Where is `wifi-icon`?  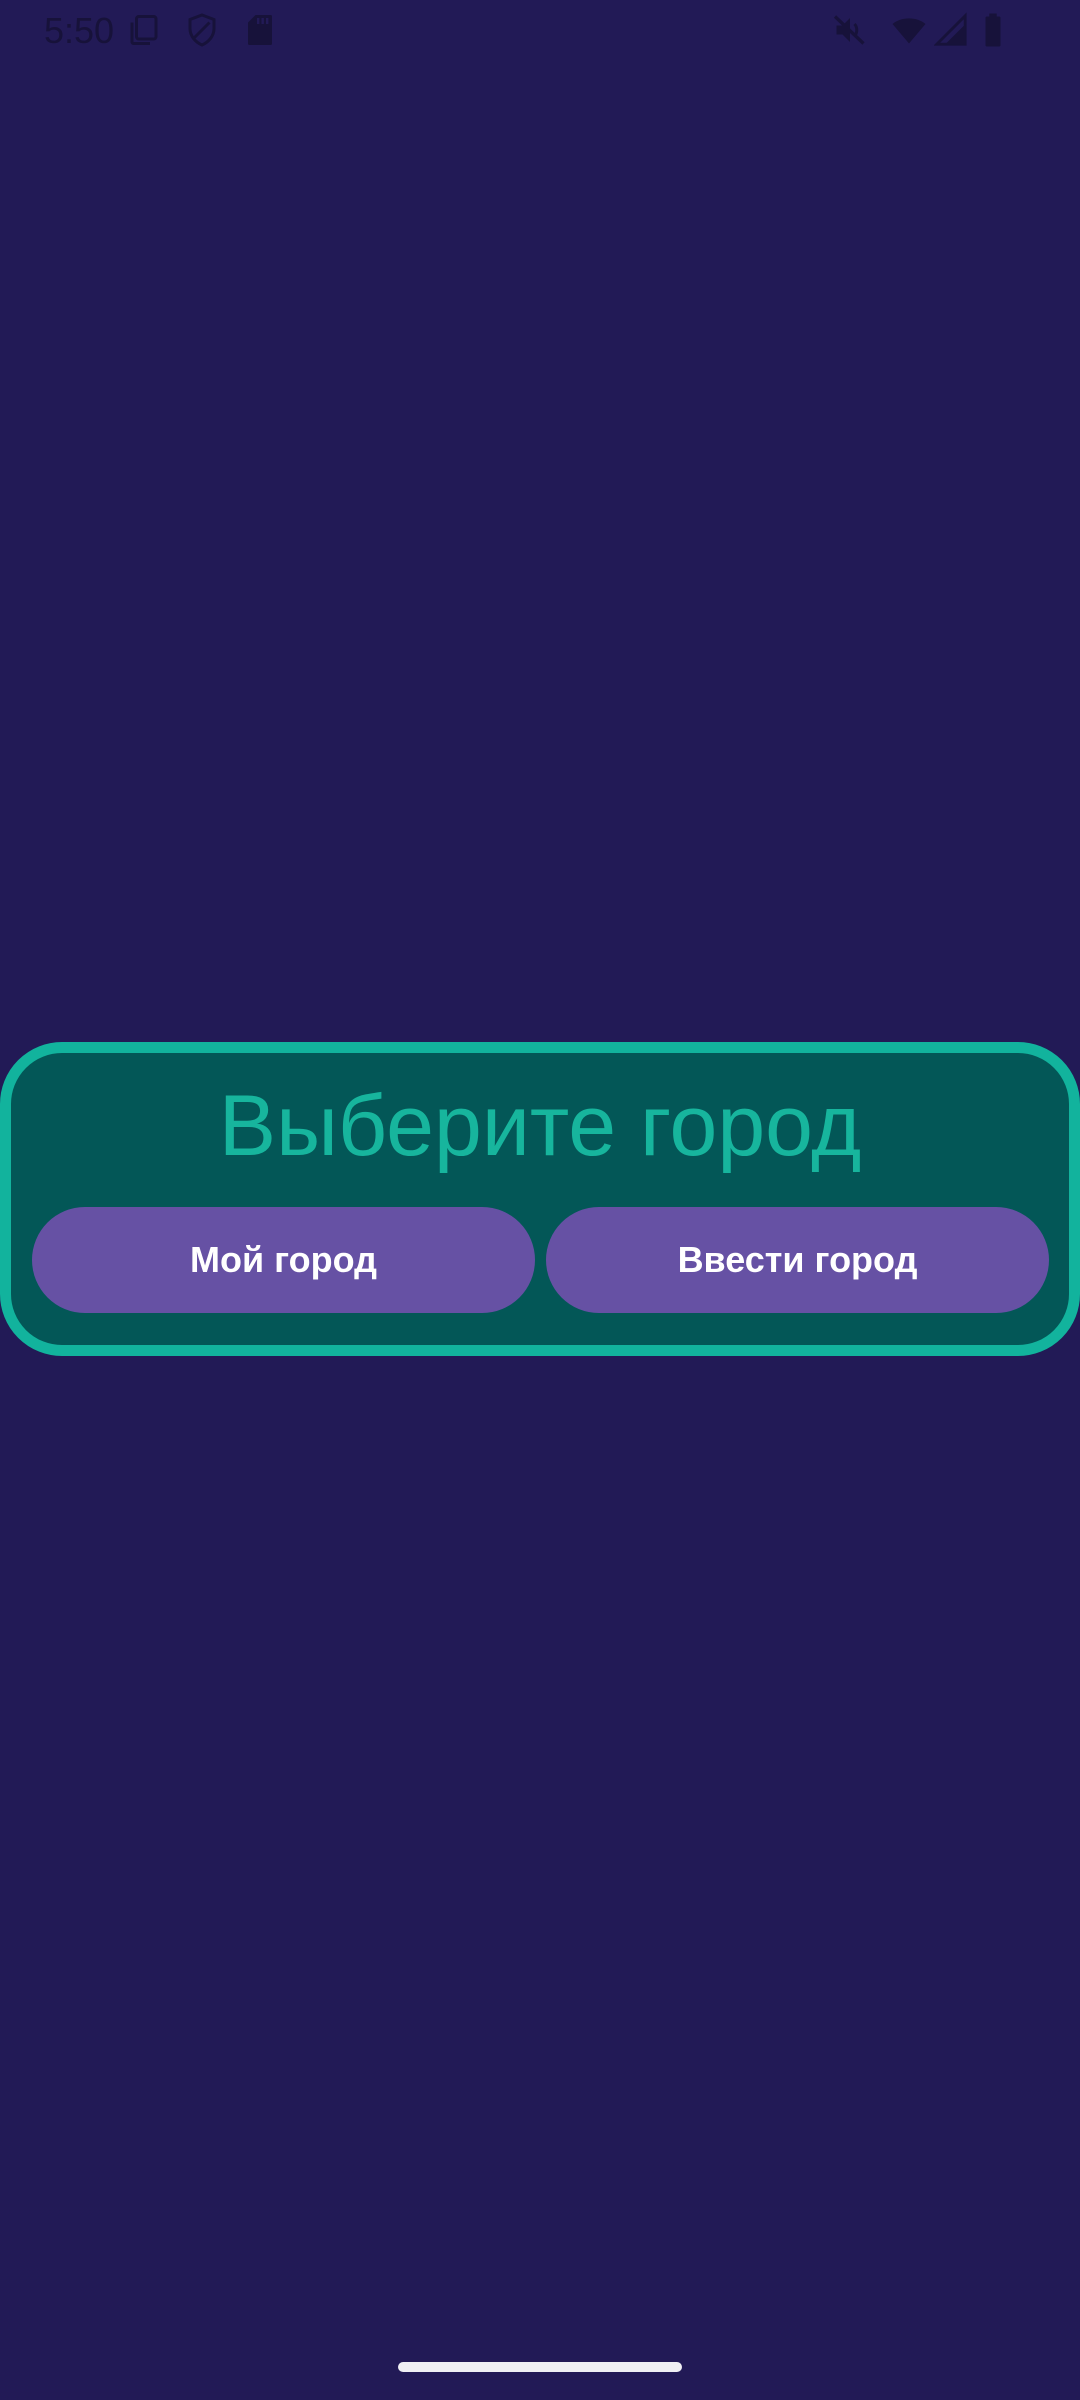
wifi-icon is located at coordinates (909, 30).